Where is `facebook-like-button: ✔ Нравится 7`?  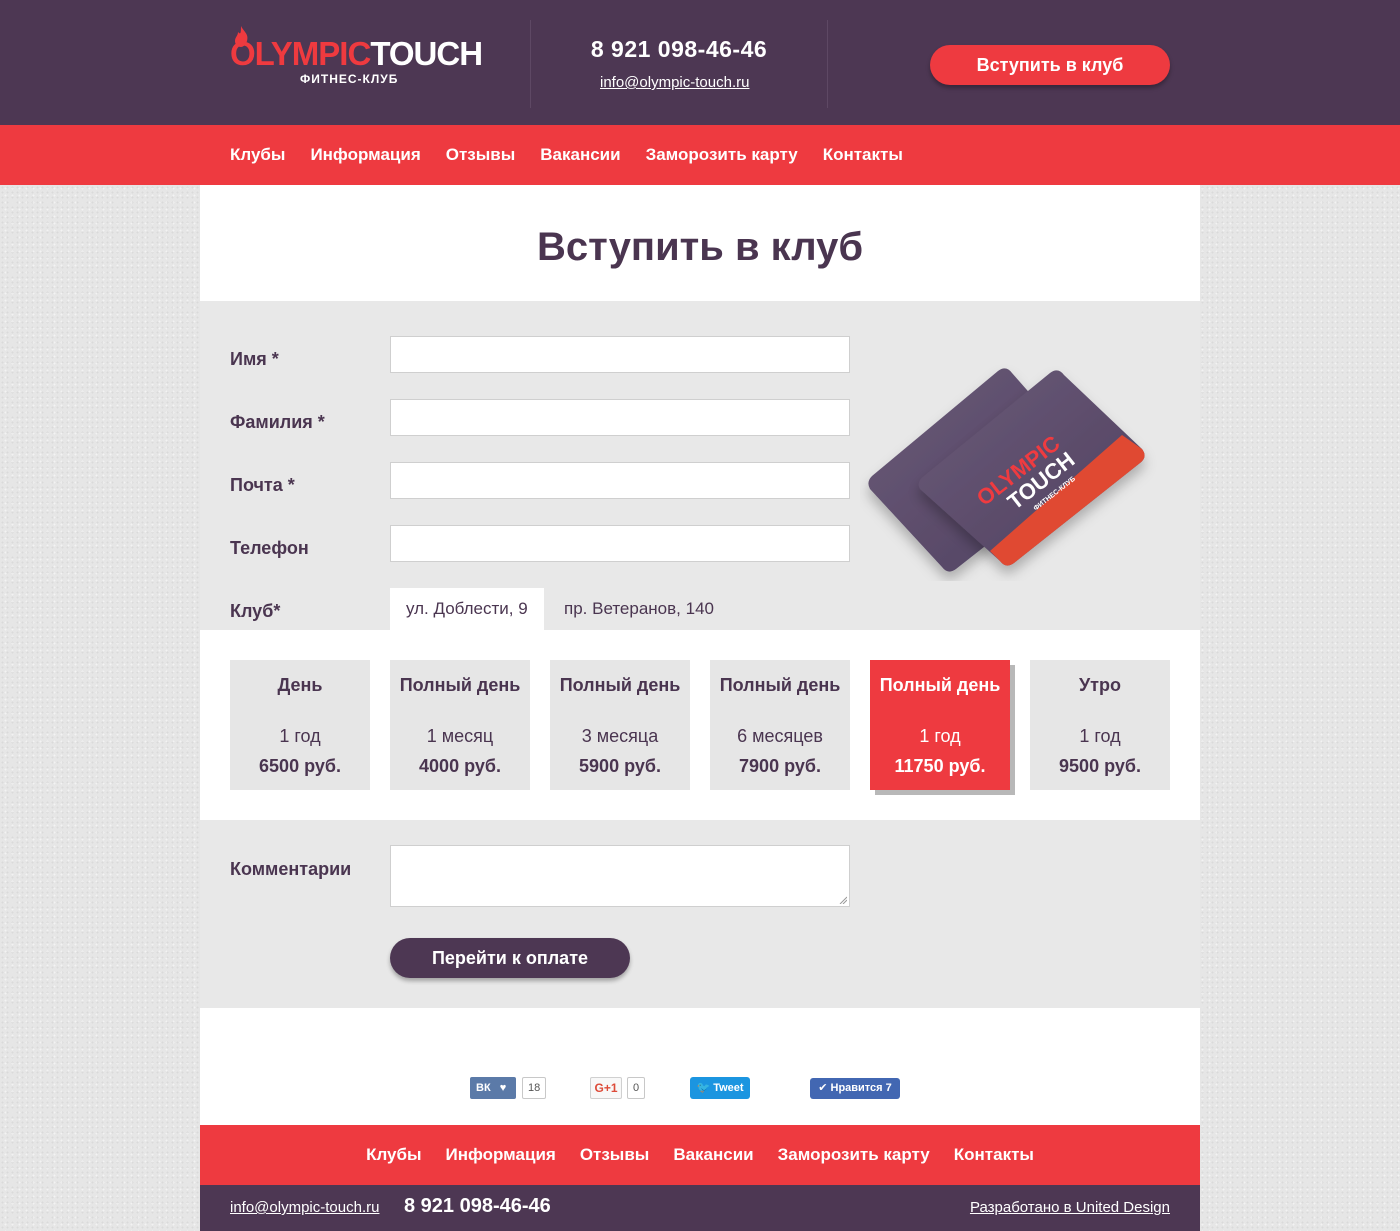 facebook-like-button: ✔ Нравится 7 is located at coordinates (855, 1088).